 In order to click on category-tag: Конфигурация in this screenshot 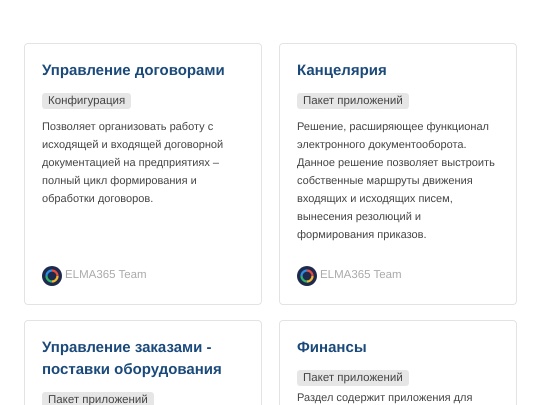, I will do `click(87, 101)`.